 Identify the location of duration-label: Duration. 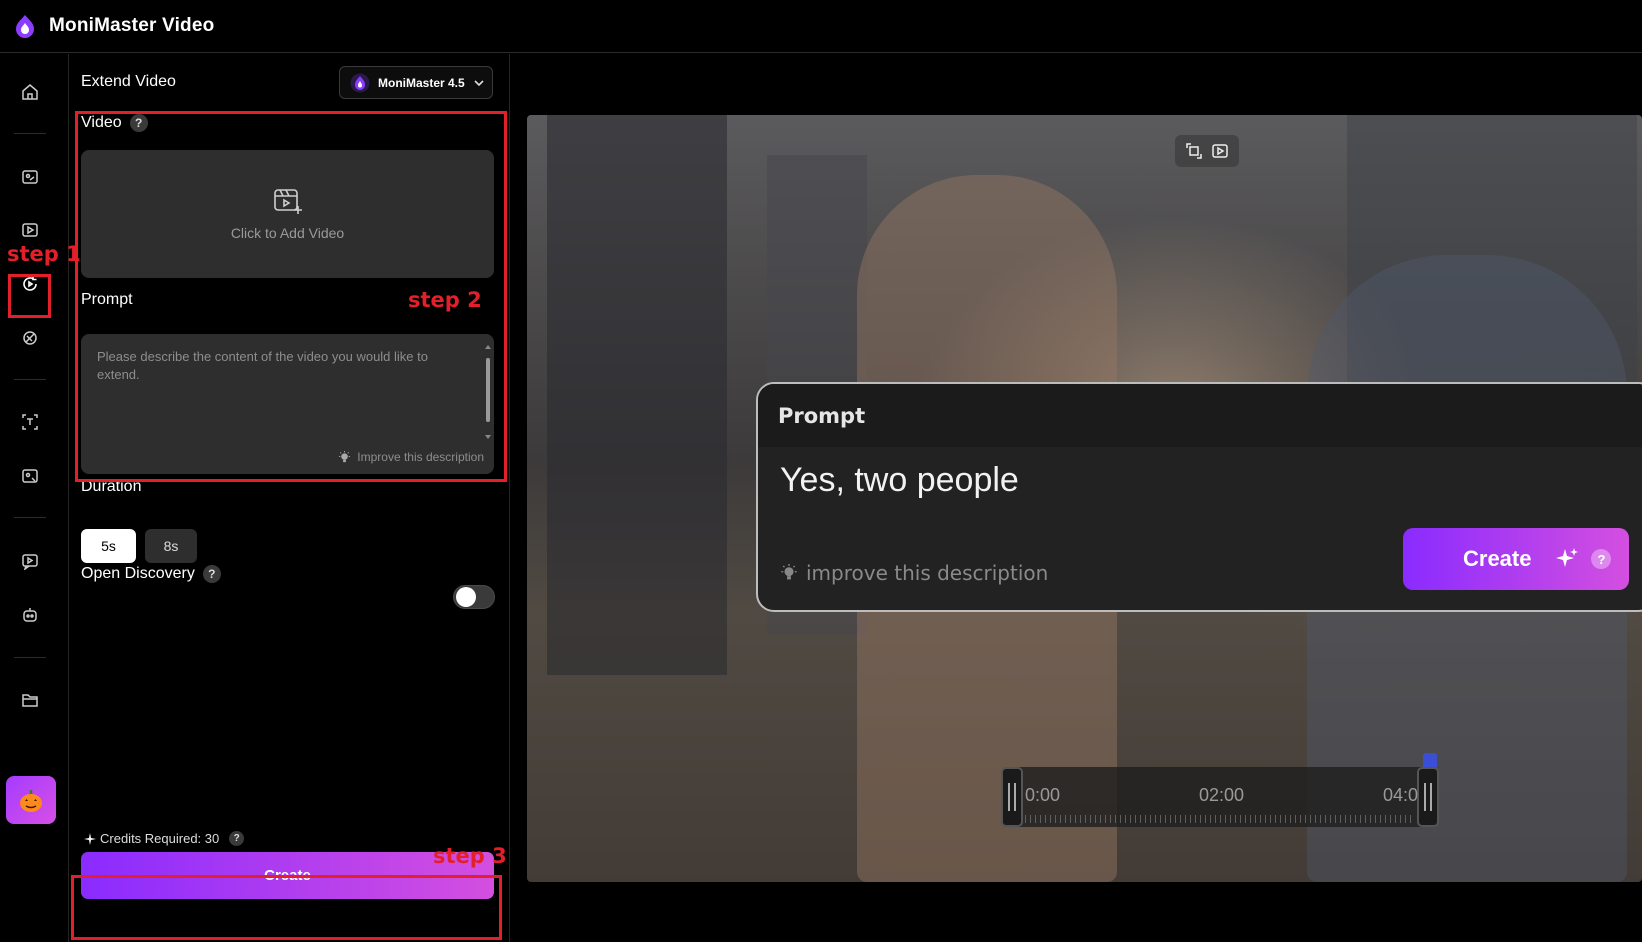
(111, 486).